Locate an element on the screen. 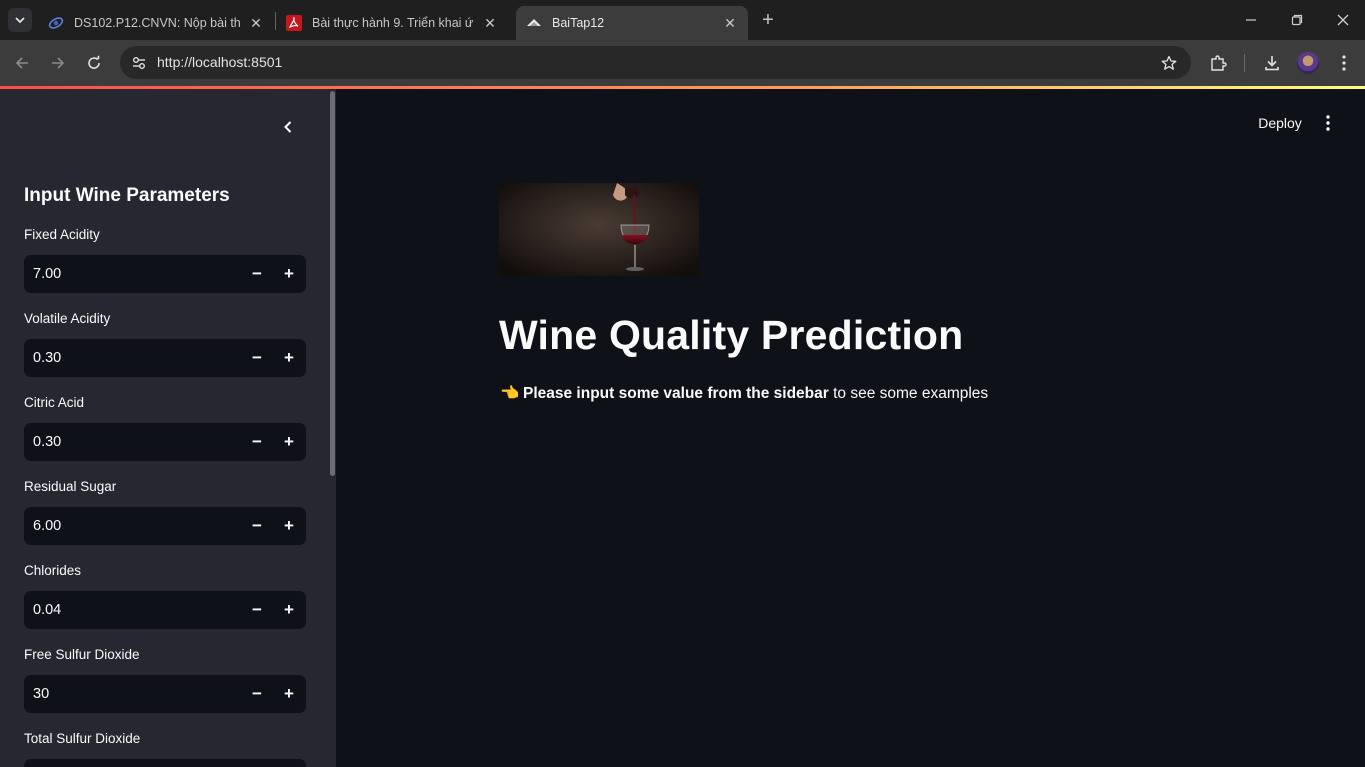 This screenshot has height=767, width=1365. tab-search-button is located at coordinates (20, 20).